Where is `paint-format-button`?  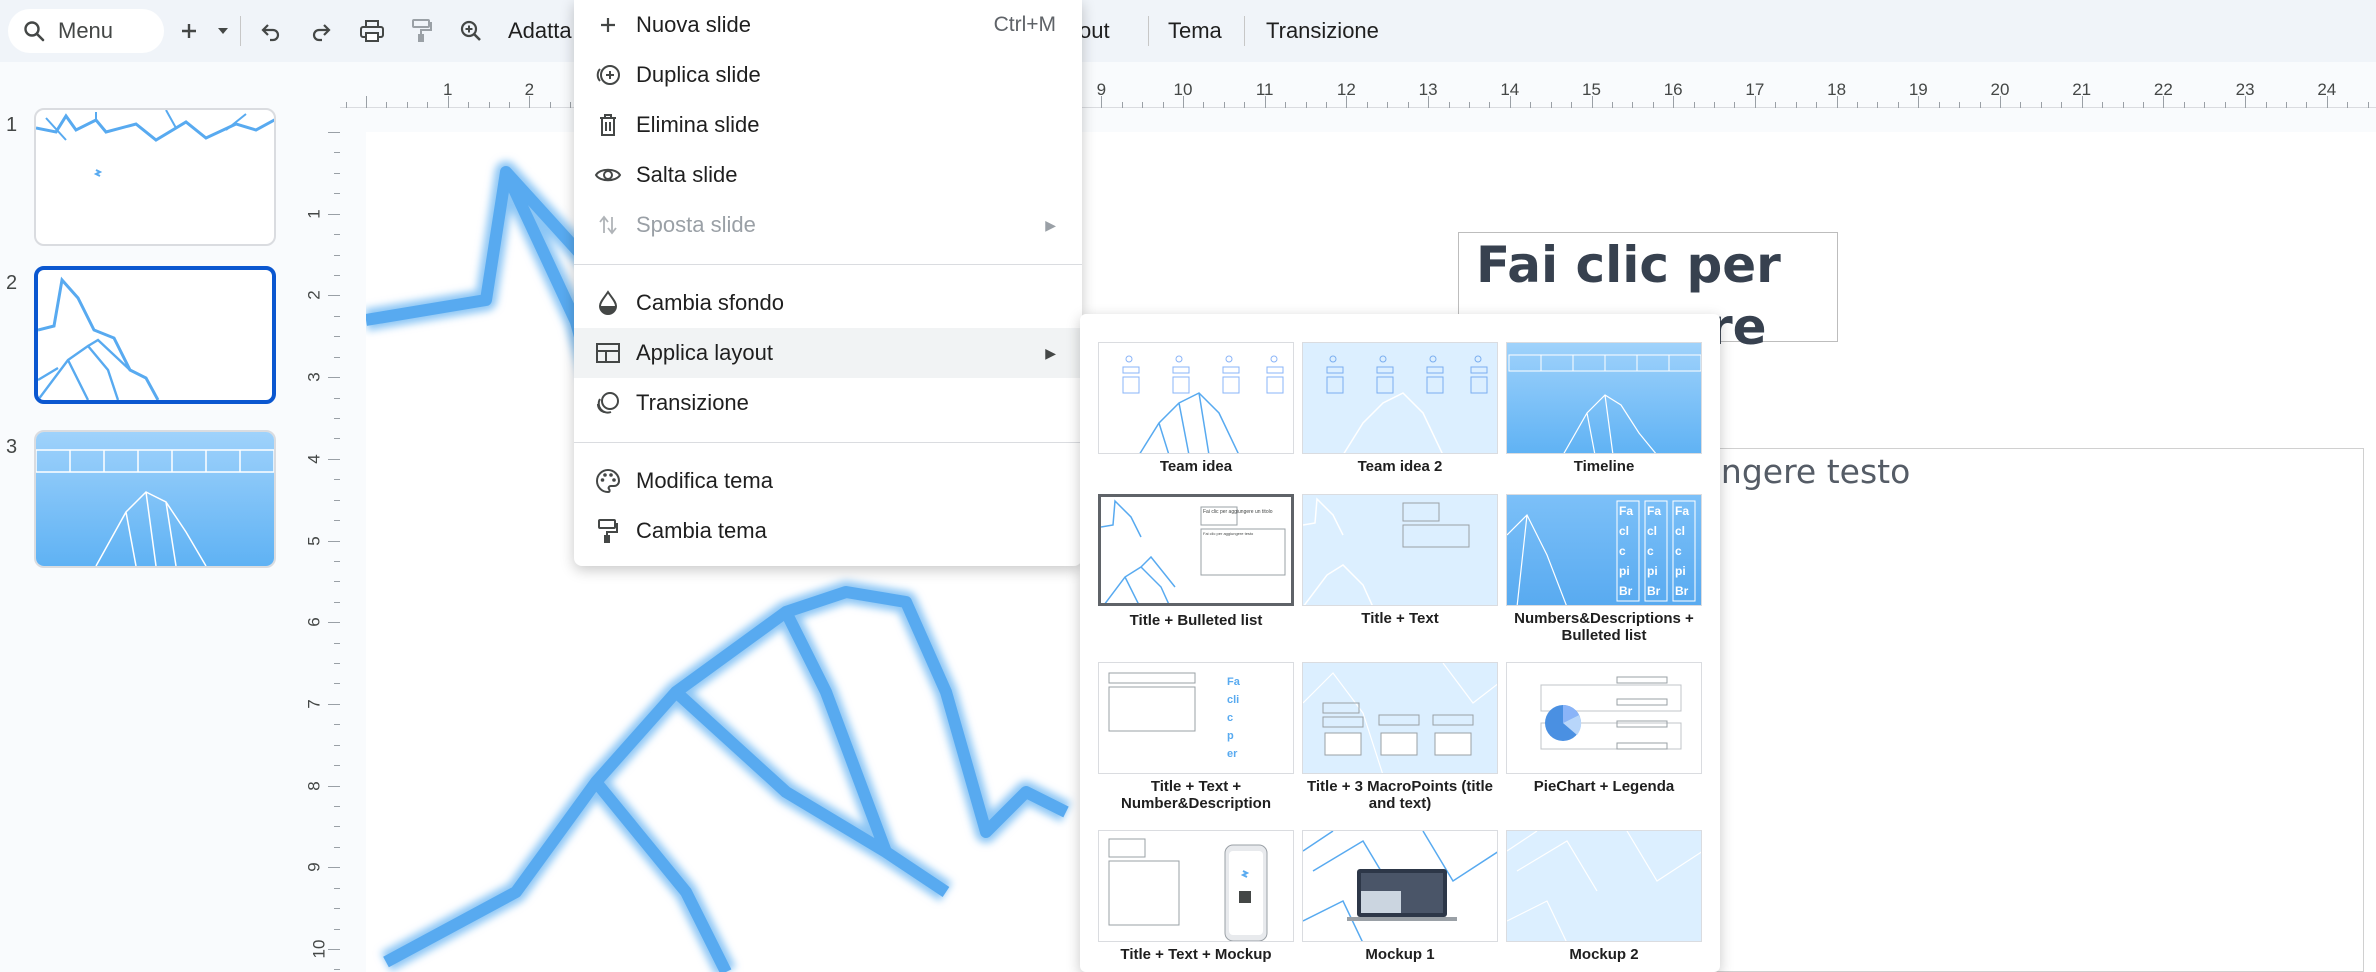
paint-format-button is located at coordinates (421, 31).